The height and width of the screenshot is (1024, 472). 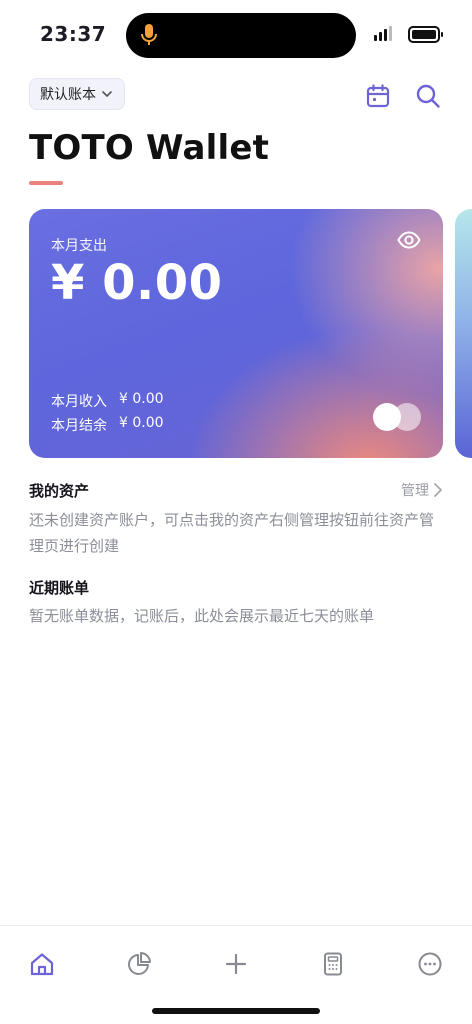 I want to click on search-icon, so click(x=428, y=96).